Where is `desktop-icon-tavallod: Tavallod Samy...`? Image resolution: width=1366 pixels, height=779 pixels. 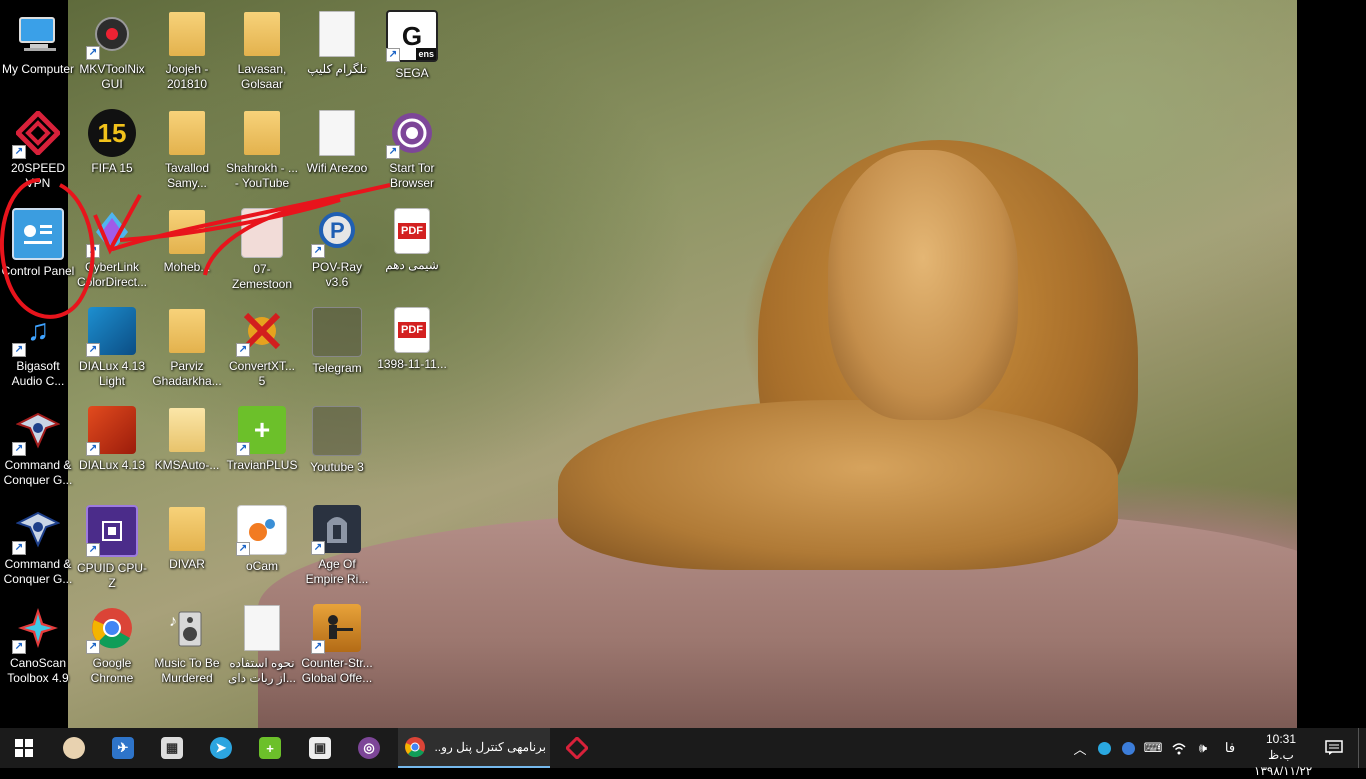 desktop-icon-tavallod: Tavallod Samy... is located at coordinates (187, 147).